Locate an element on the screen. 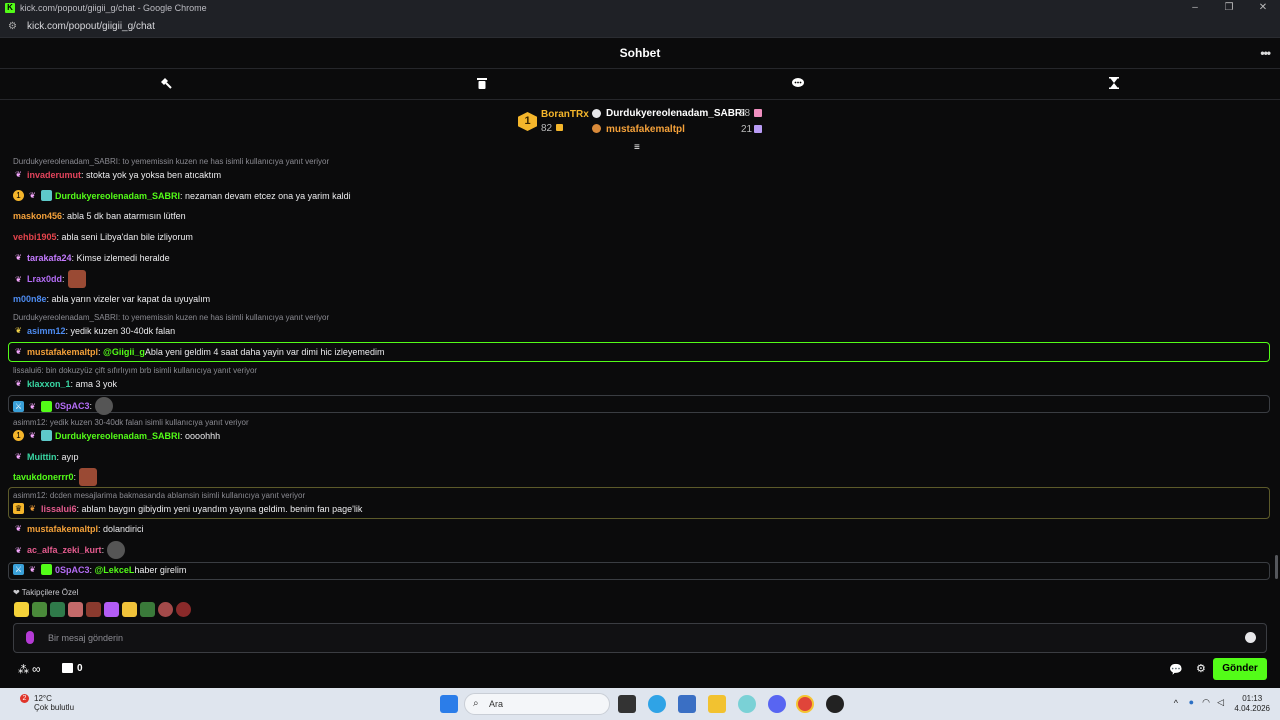  hourglass-icon is located at coordinates (1114, 84).